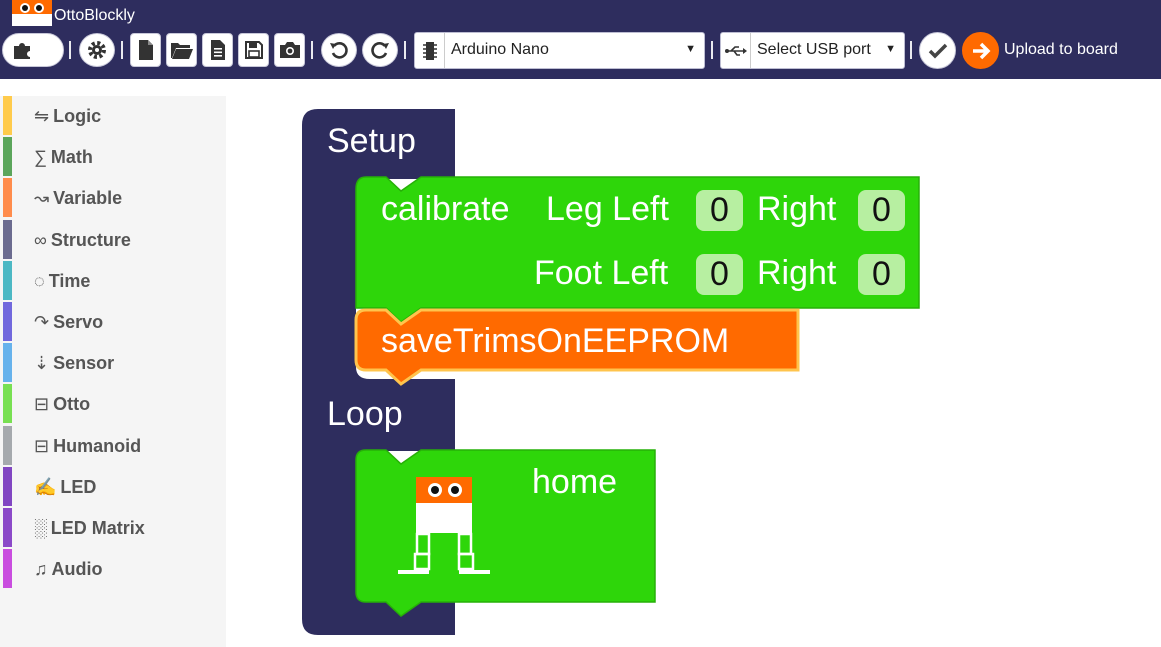 The width and height of the screenshot is (1161, 647). What do you see at coordinates (559, 50) in the screenshot?
I see `board-select: Arduino Nano ▼` at bounding box center [559, 50].